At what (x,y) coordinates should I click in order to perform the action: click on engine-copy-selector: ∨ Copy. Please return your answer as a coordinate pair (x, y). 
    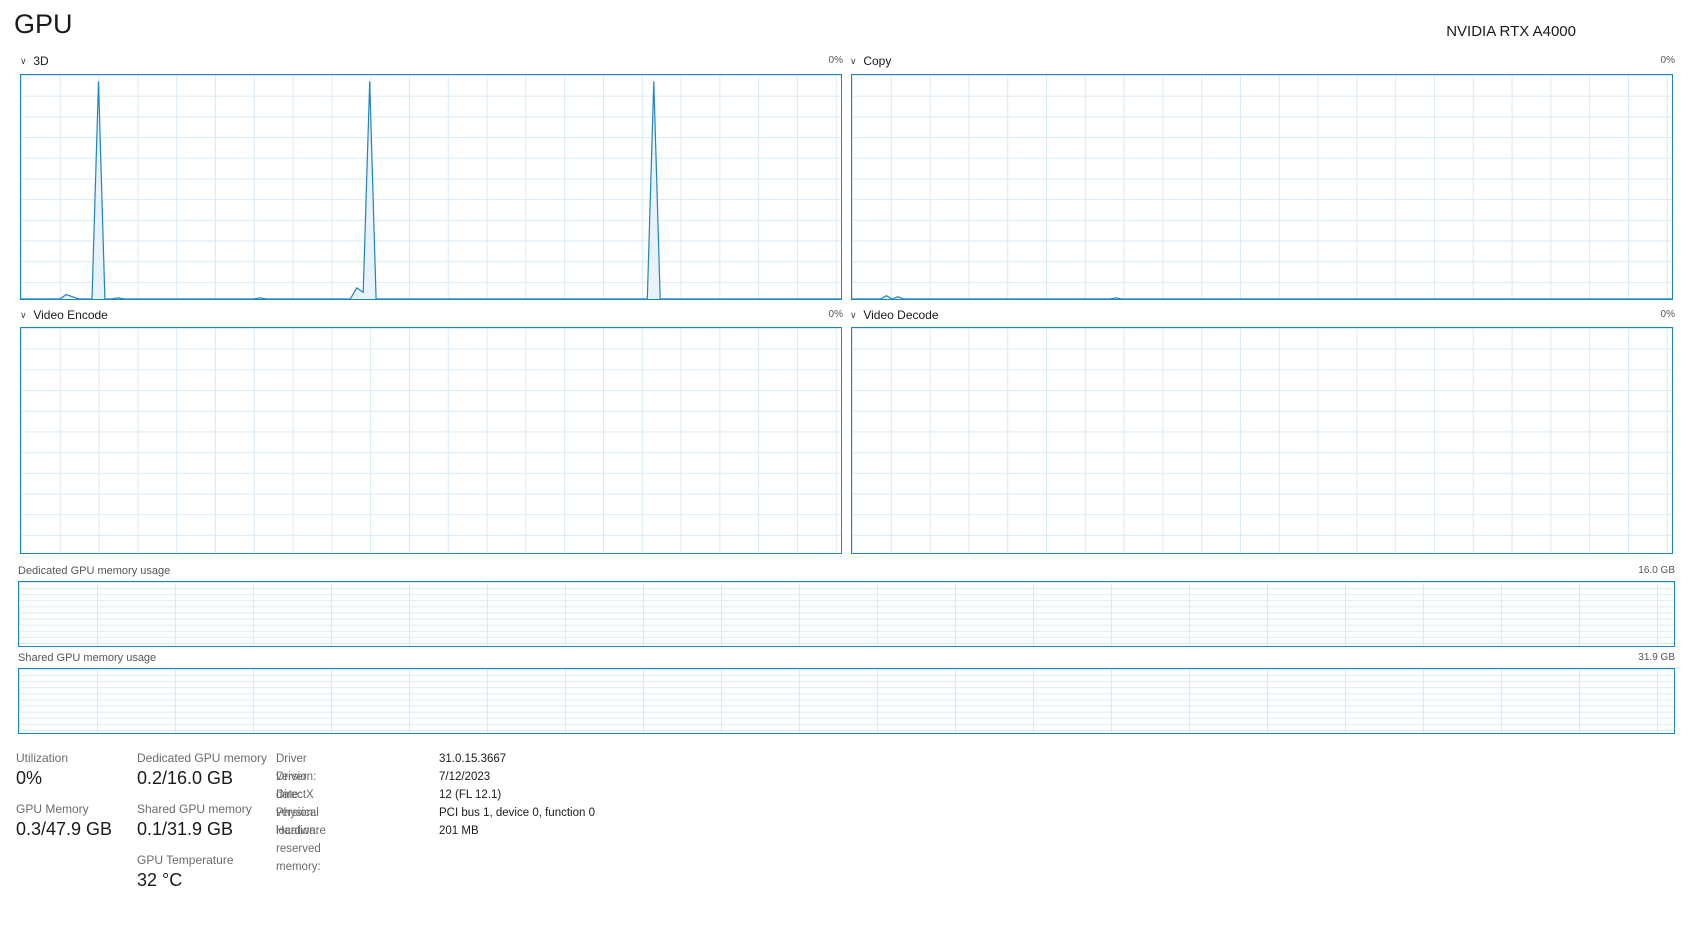
    Looking at the image, I should click on (870, 61).